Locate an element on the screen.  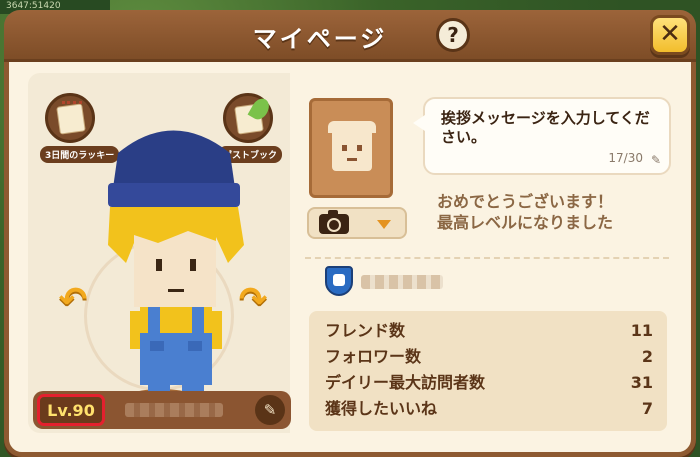
page-title: マイページ is located at coordinates (320, 39).